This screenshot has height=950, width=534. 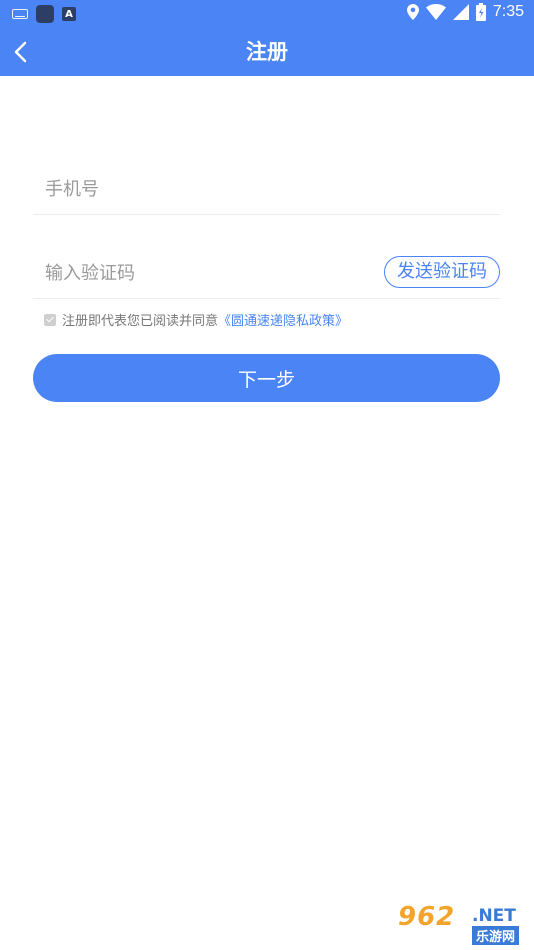 What do you see at coordinates (427, 917) in the screenshot?
I see `watermark-main: 962` at bounding box center [427, 917].